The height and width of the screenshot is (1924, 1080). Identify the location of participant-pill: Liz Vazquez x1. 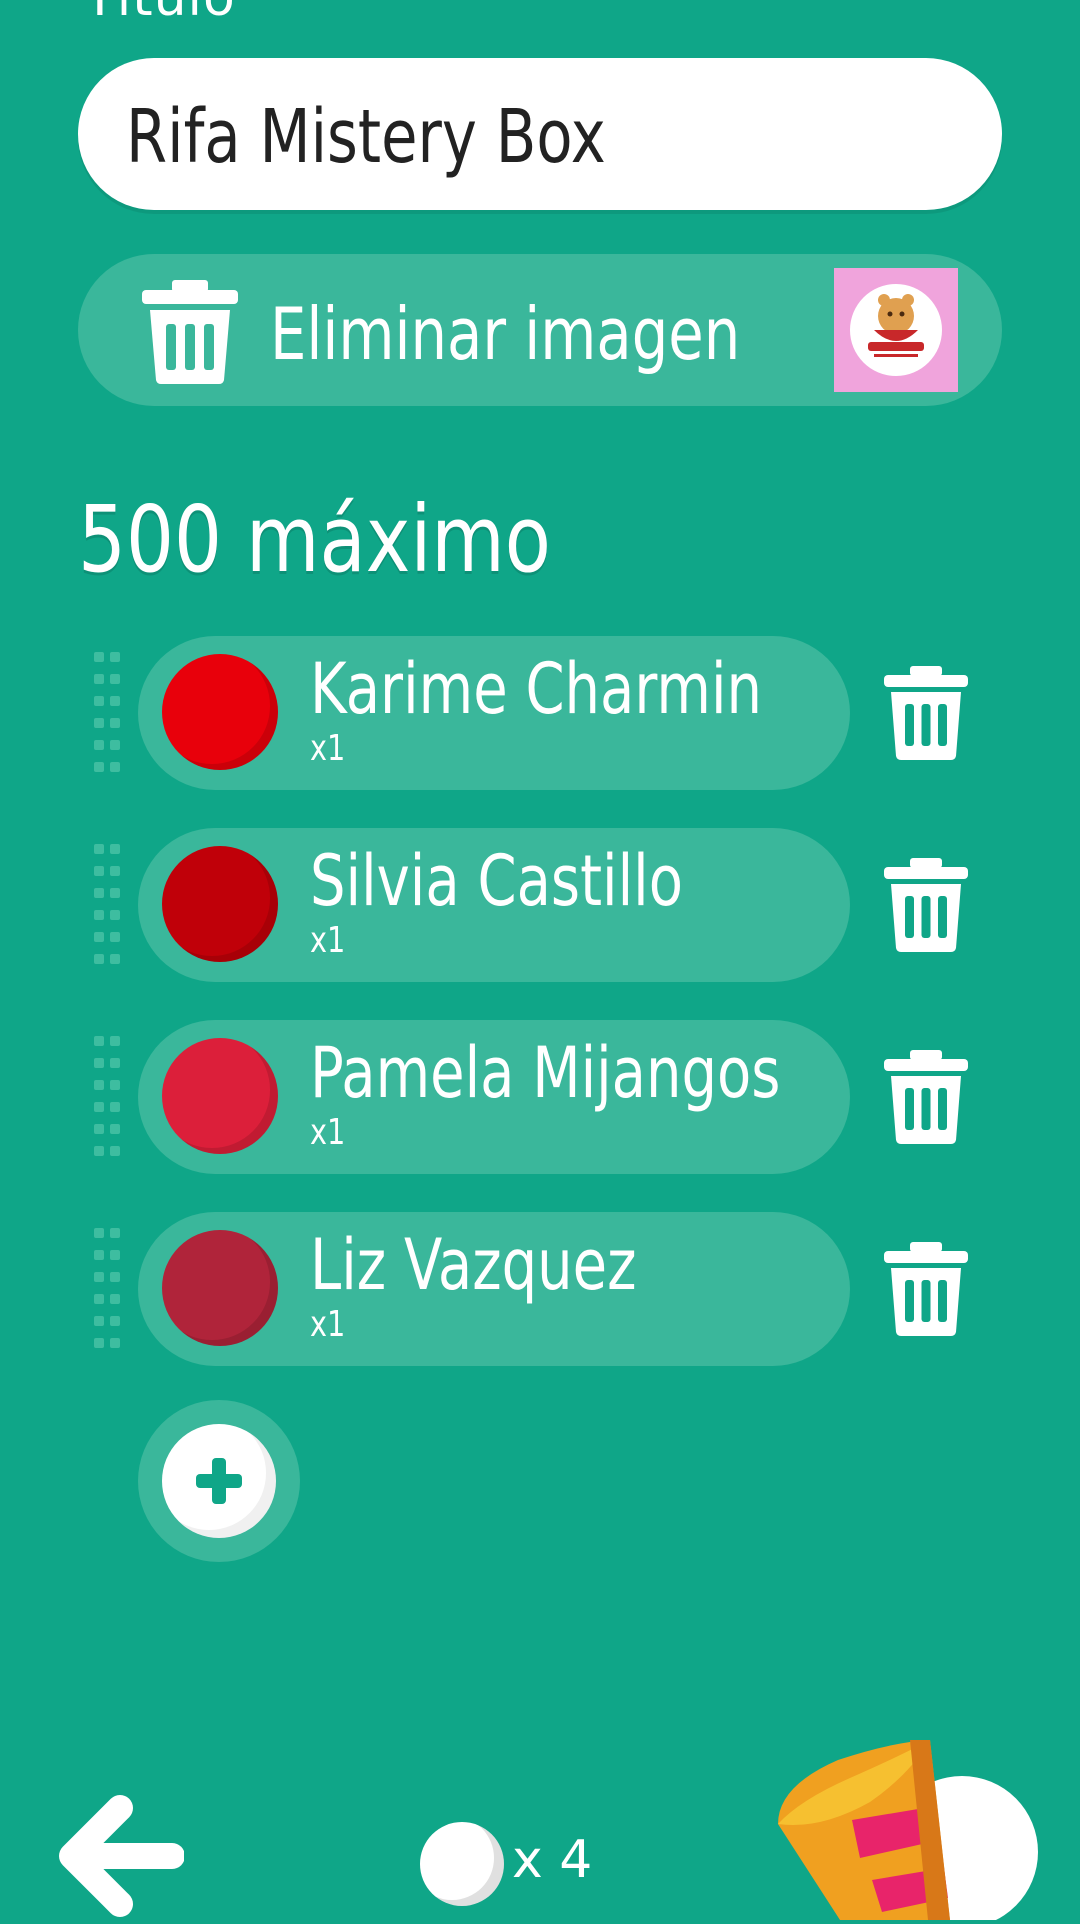
(494, 1289).